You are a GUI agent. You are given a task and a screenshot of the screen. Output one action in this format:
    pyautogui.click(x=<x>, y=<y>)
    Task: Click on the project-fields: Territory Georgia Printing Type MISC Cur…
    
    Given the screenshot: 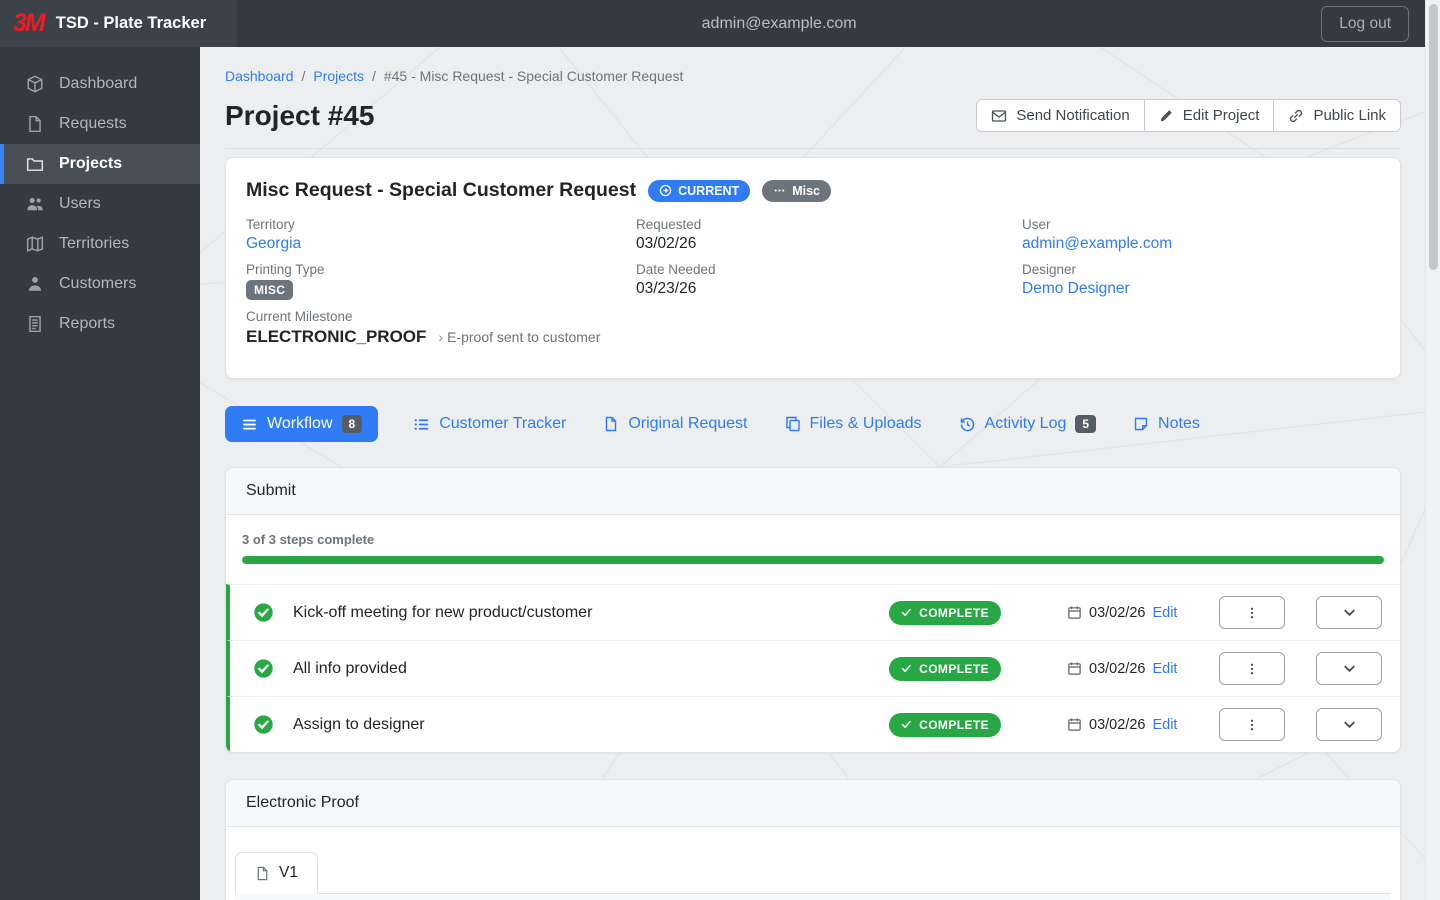 What is the action you would take?
    pyautogui.click(x=813, y=286)
    